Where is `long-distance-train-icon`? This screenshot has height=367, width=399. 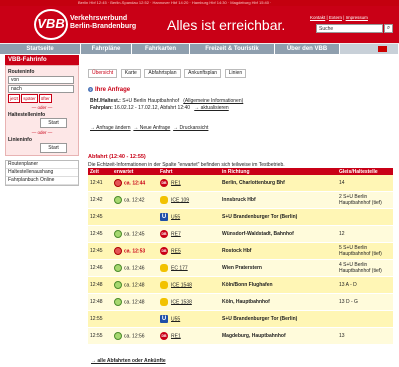 long-distance-train-icon is located at coordinates (164, 268).